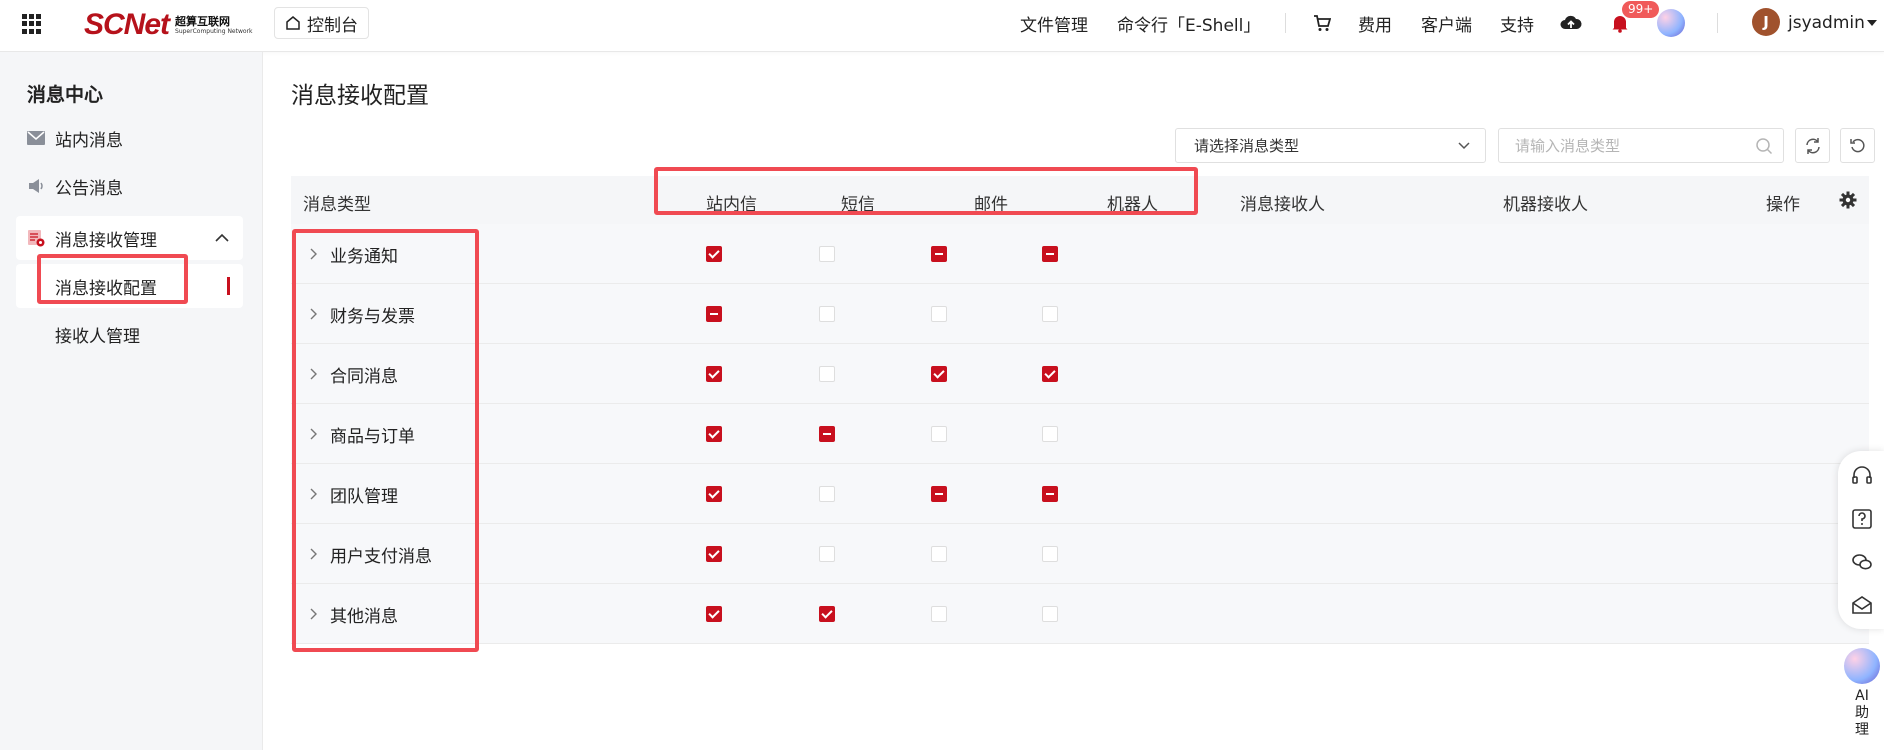  What do you see at coordinates (858, 205) in the screenshot?
I see `col-sms: 短信` at bounding box center [858, 205].